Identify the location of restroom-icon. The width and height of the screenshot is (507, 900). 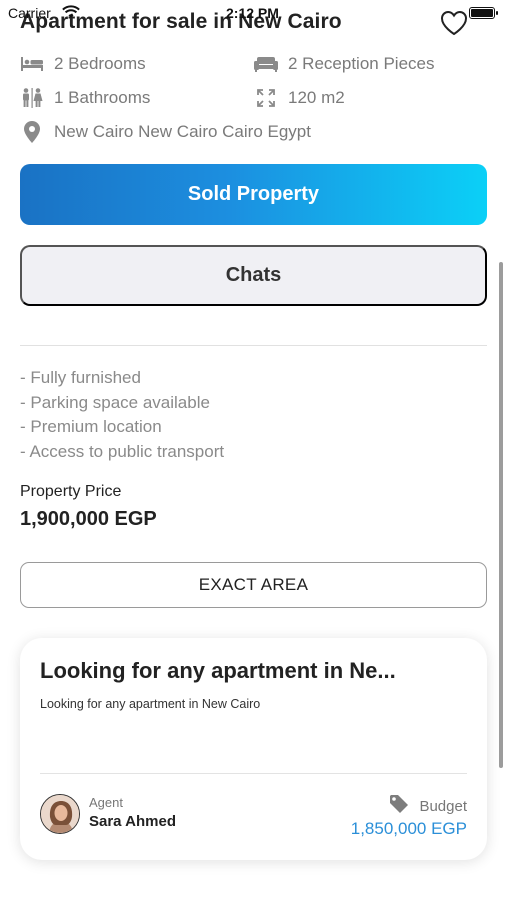
(32, 98).